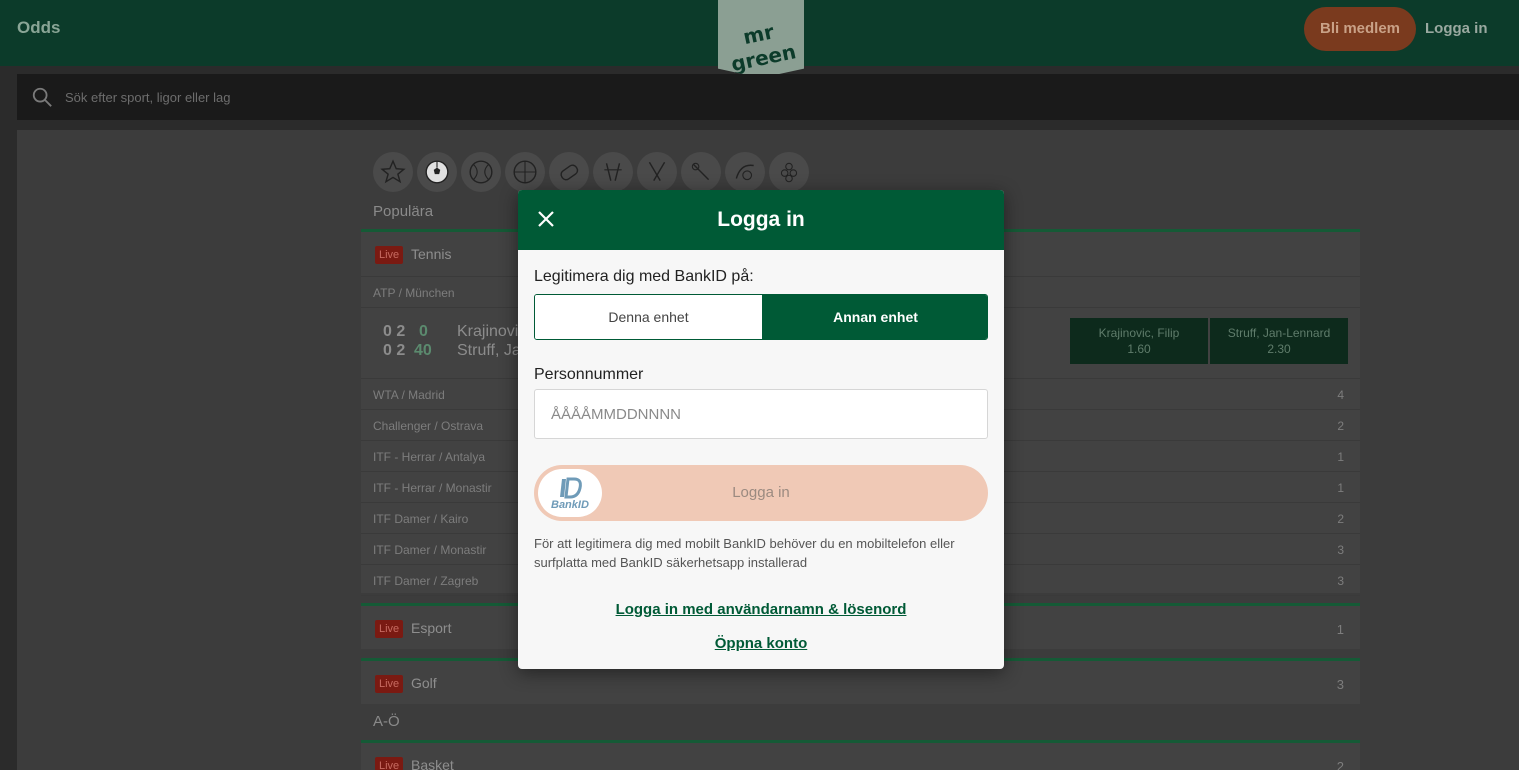 Image resolution: width=1519 pixels, height=770 pixels. I want to click on odds-value: 1.60, so click(1139, 349).